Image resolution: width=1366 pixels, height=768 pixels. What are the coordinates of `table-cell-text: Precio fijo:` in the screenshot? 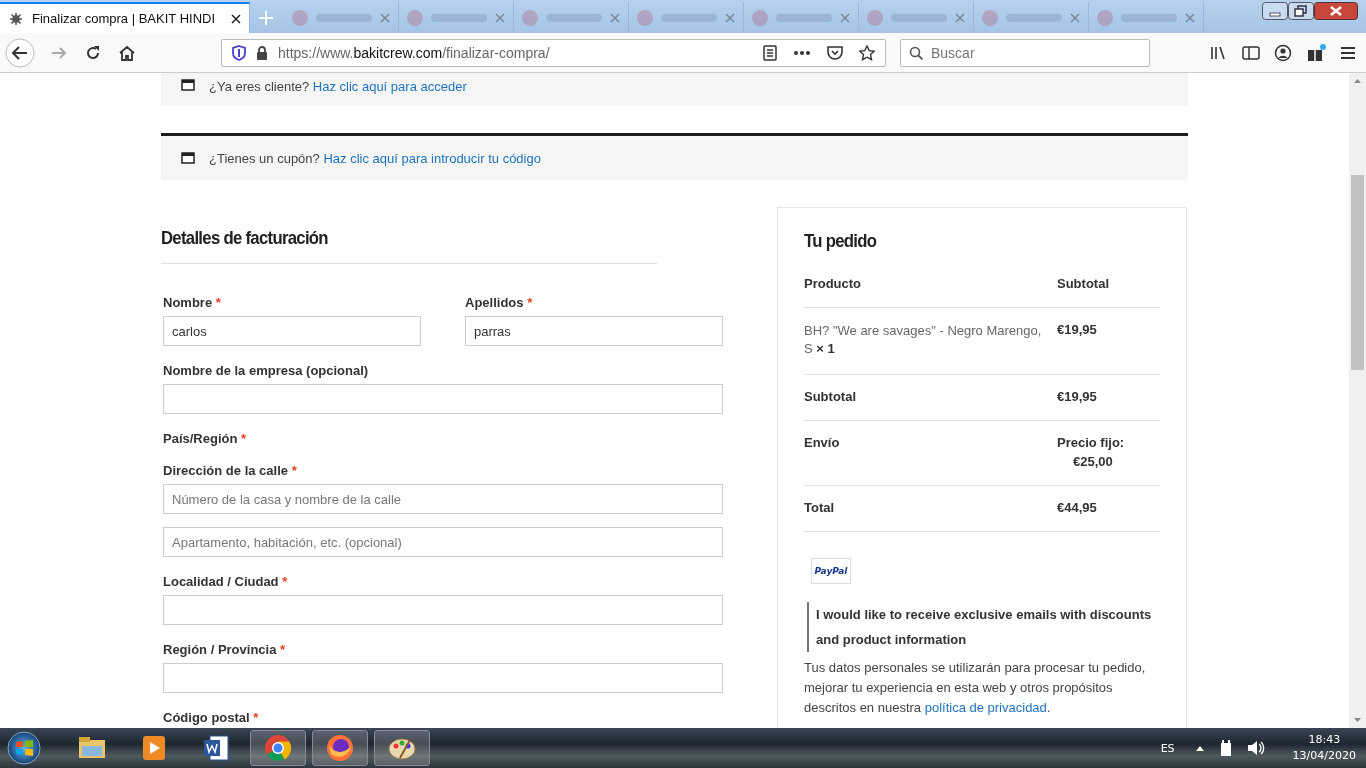 It's located at (1091, 442).